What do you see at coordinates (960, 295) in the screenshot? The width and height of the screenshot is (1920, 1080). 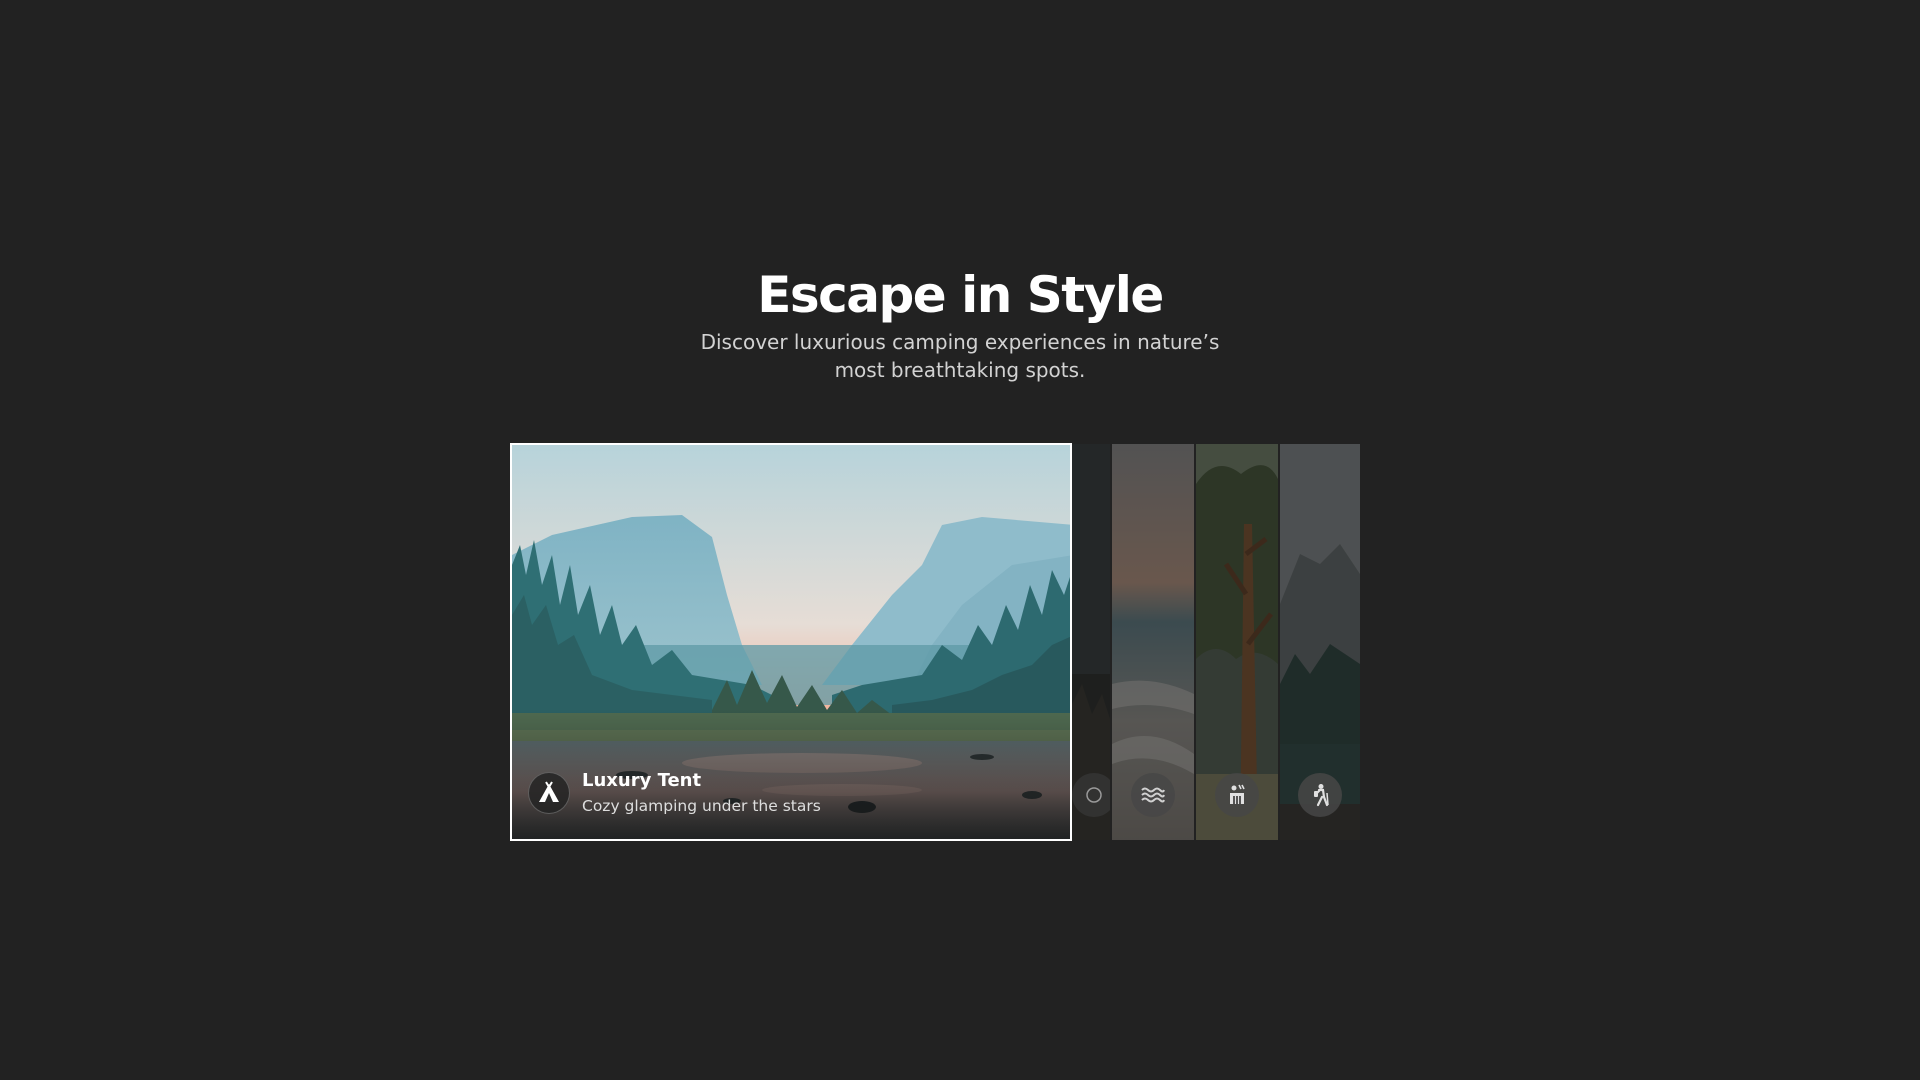 I see `page-title: Escape in Style` at bounding box center [960, 295].